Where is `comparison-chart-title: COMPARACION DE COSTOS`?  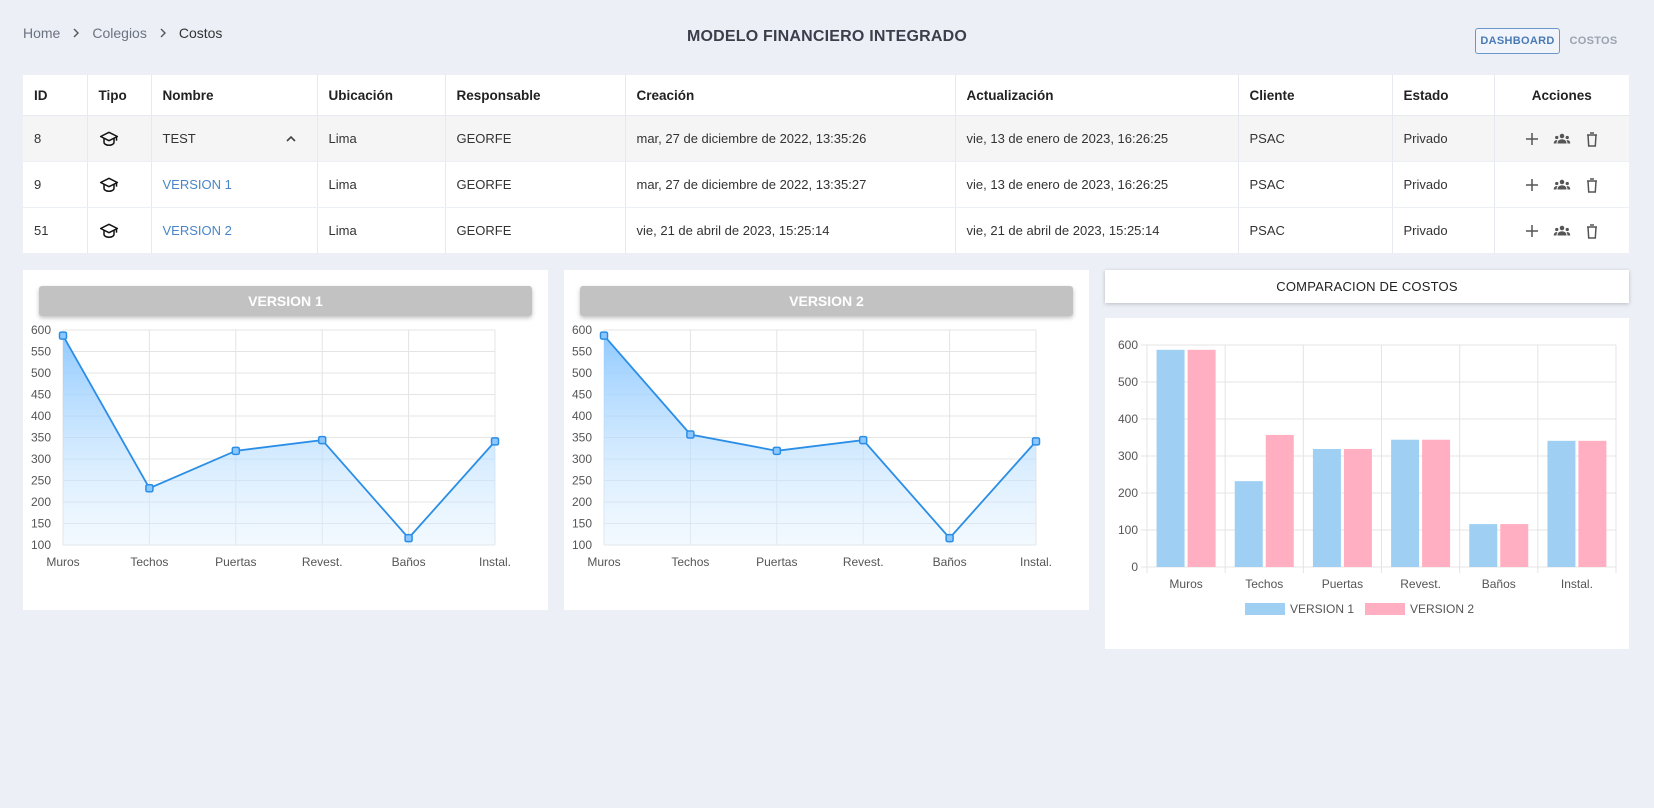 comparison-chart-title: COMPARACION DE COSTOS is located at coordinates (1367, 286).